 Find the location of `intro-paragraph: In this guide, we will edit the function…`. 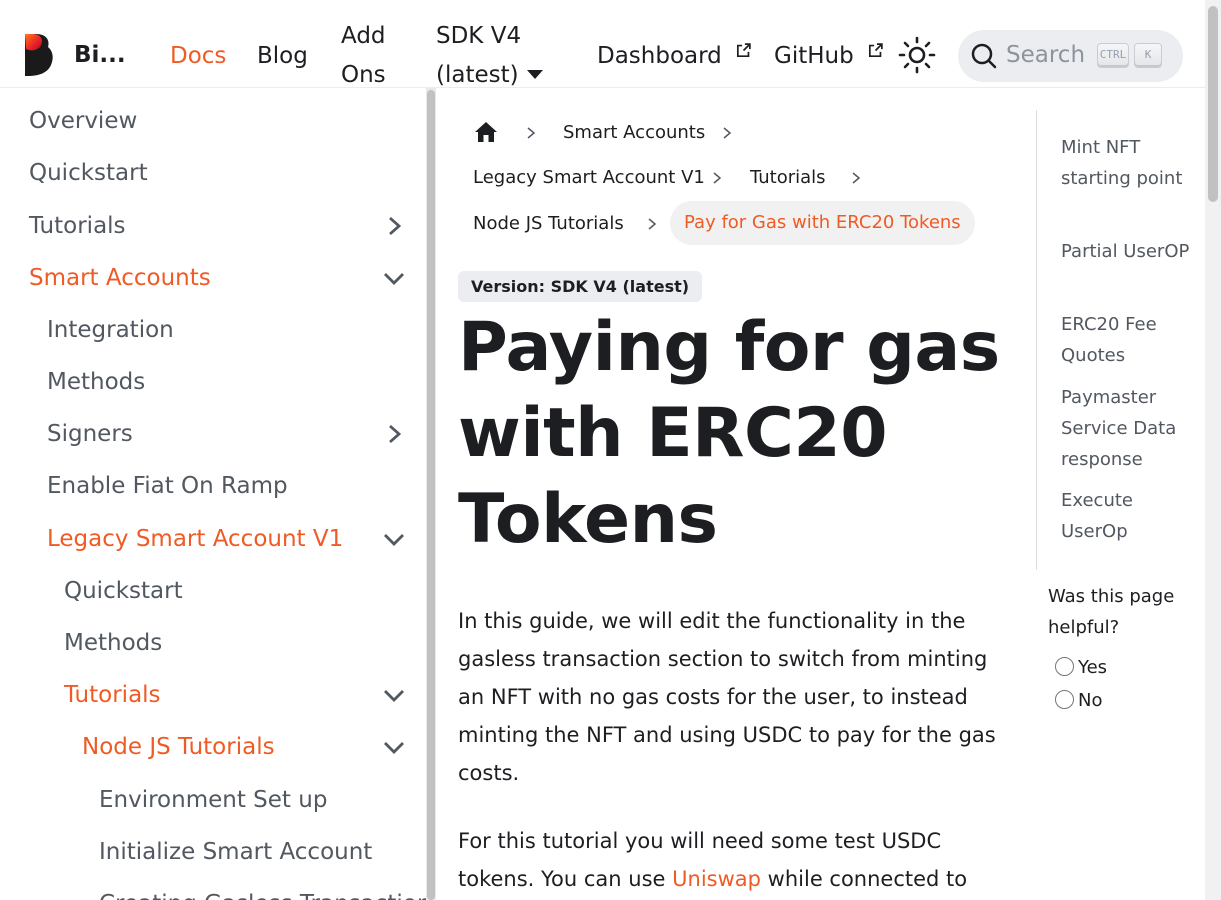

intro-paragraph: In this guide, we will edit the function… is located at coordinates (727, 697).